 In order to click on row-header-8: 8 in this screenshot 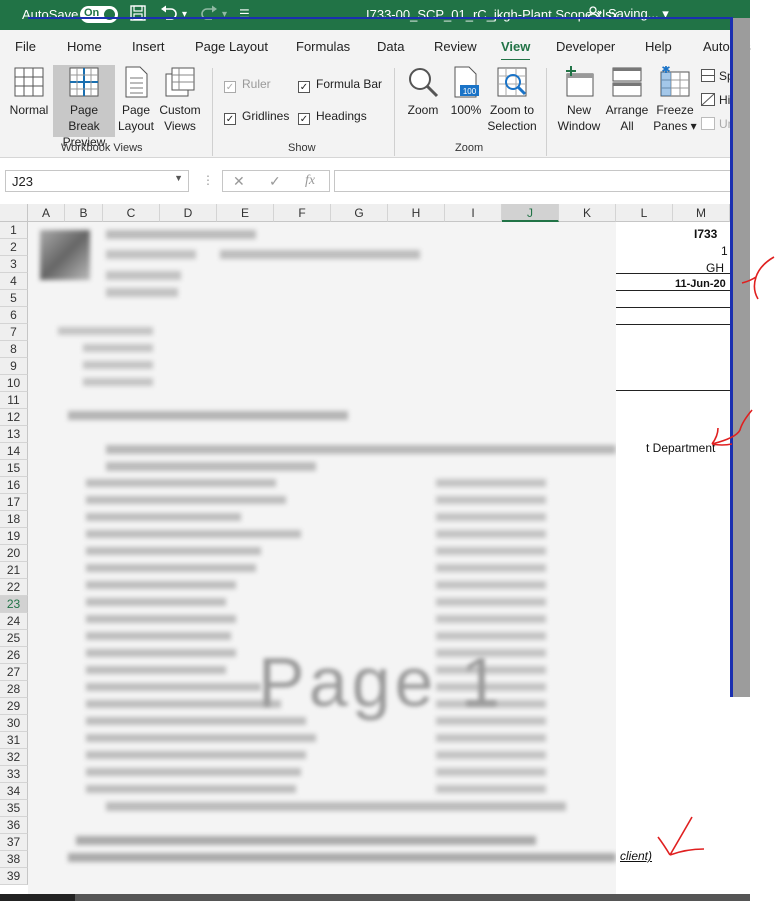, I will do `click(14, 349)`.